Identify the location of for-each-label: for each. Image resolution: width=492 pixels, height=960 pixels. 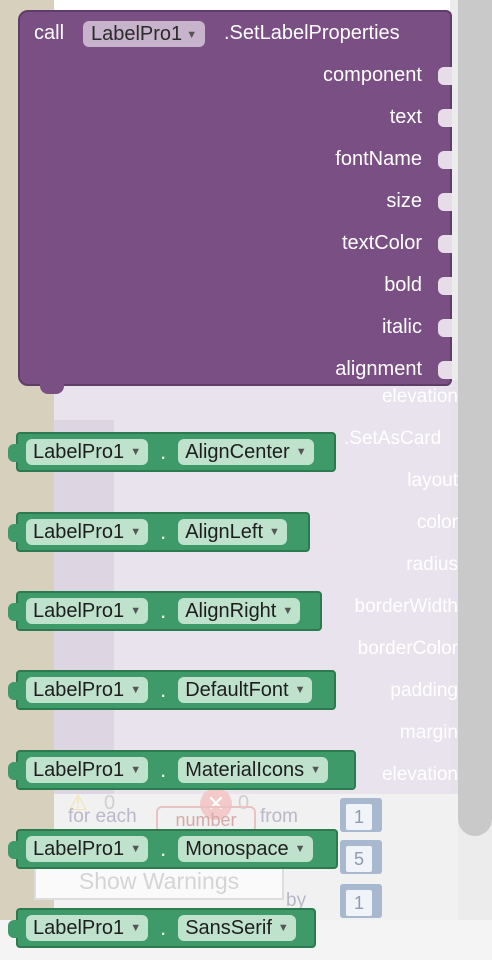
(102, 816).